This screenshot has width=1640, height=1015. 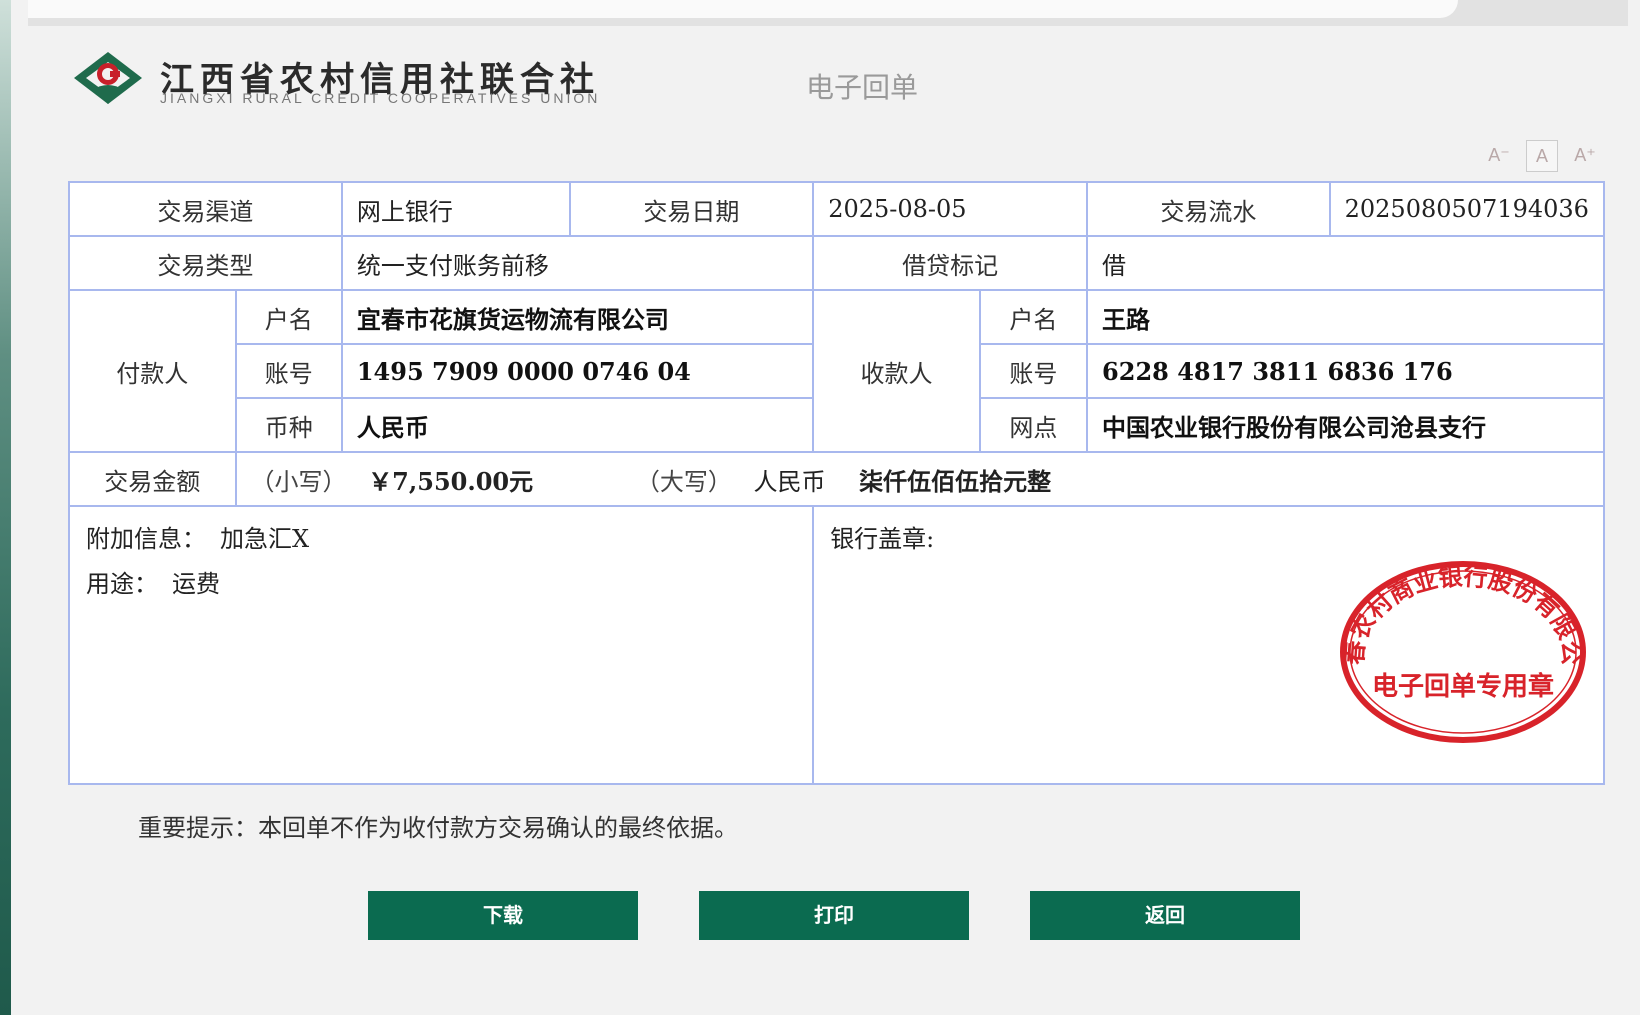 What do you see at coordinates (862, 87) in the screenshot?
I see `document-title: 电子回单` at bounding box center [862, 87].